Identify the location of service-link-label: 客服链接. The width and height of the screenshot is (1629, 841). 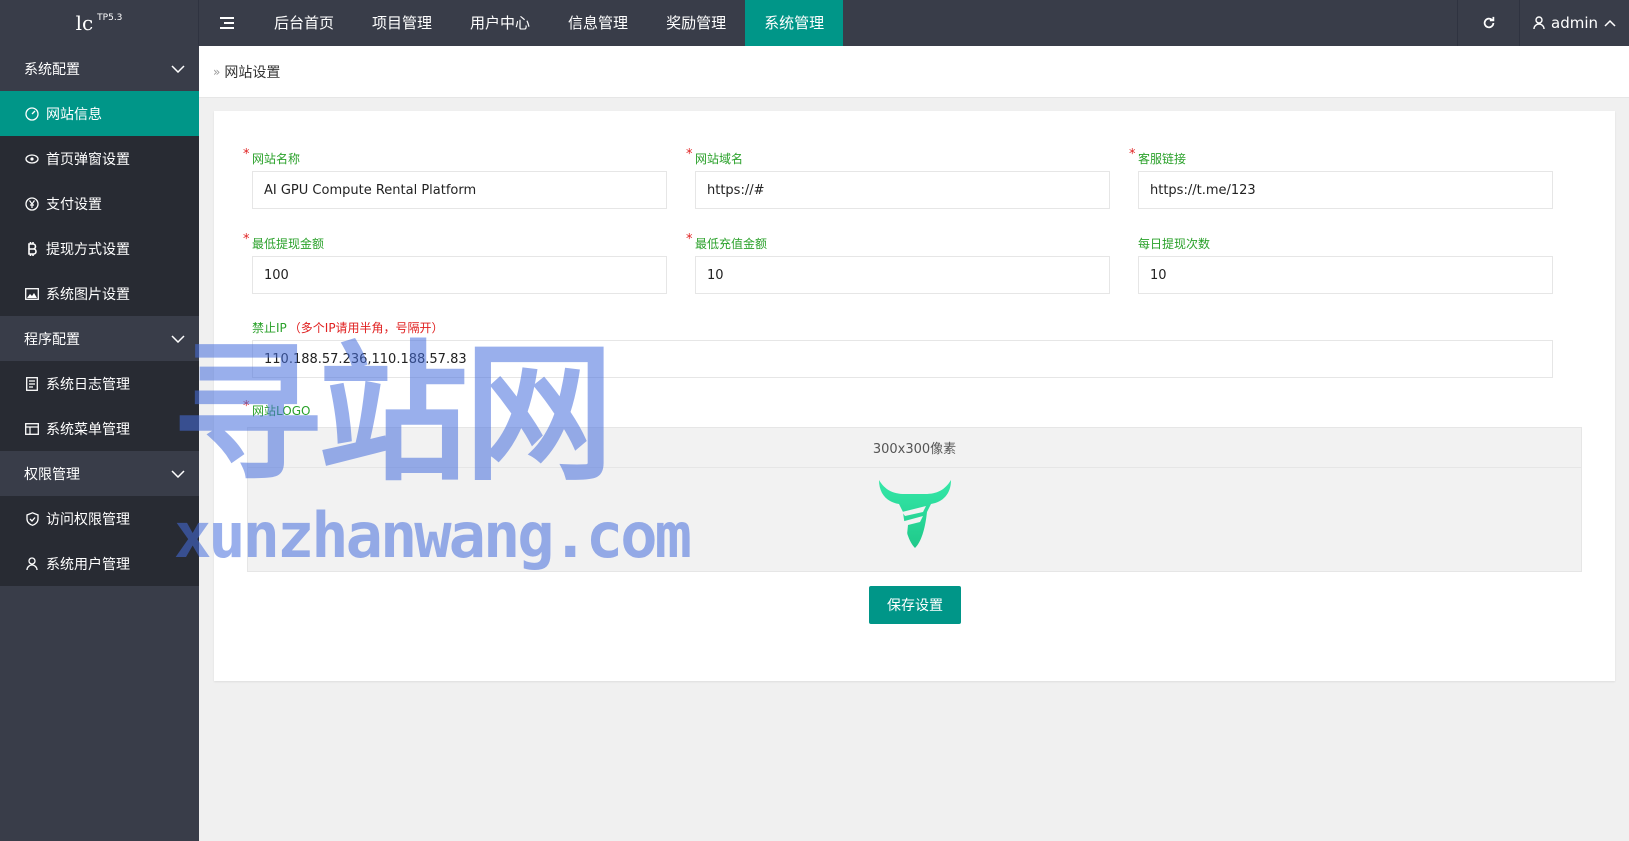
(1162, 159).